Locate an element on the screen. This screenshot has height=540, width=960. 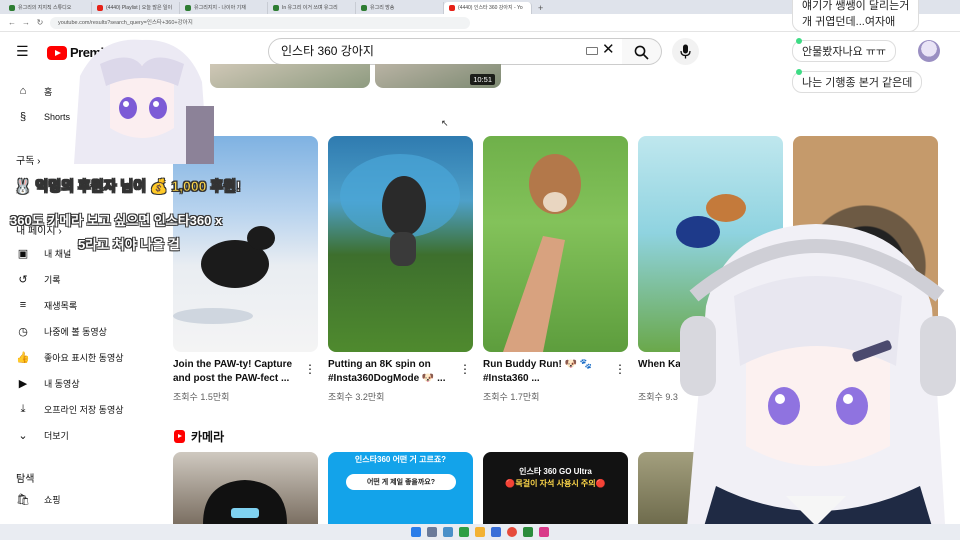
search-input: 인스타 360 강아지 is located at coordinates (445, 51).